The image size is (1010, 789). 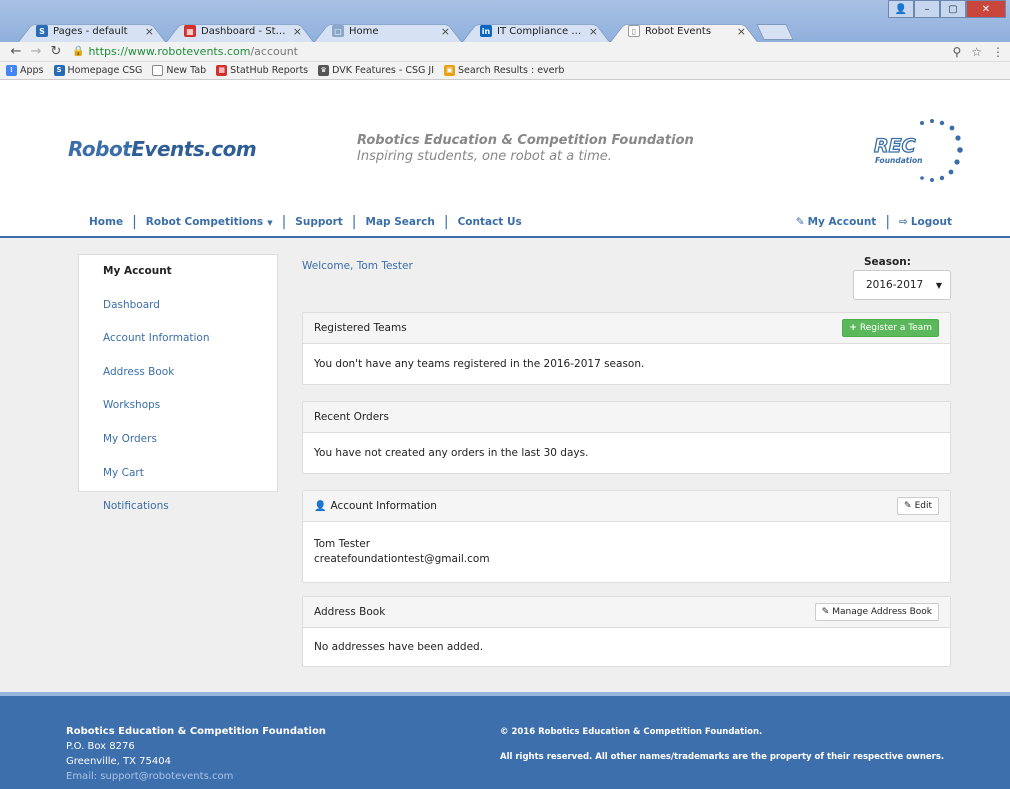 What do you see at coordinates (626, 647) in the screenshot?
I see `panel-body: No addresses have been added.` at bounding box center [626, 647].